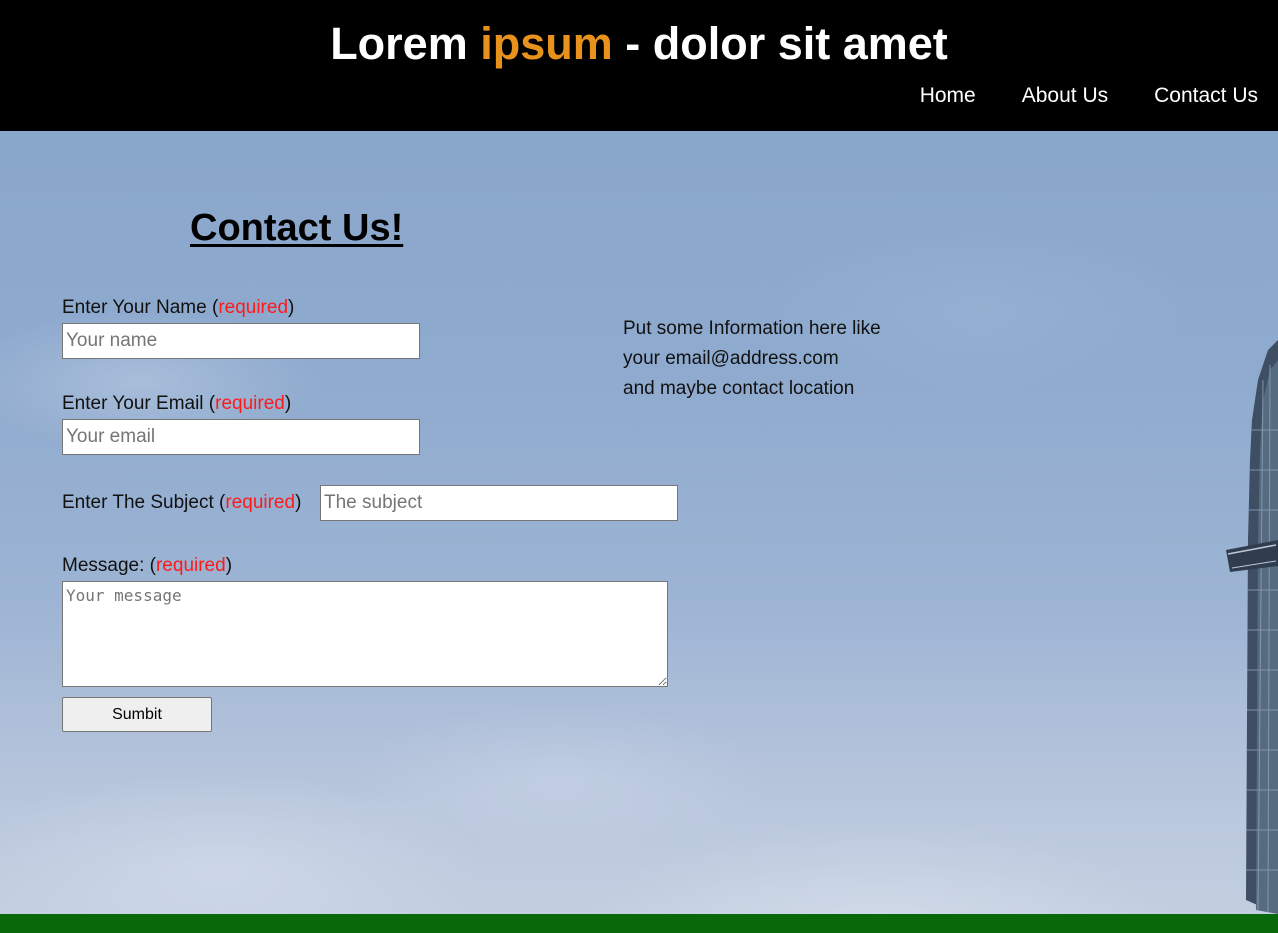  What do you see at coordinates (405, 43) in the screenshot?
I see `site-title-part1: Lorem` at bounding box center [405, 43].